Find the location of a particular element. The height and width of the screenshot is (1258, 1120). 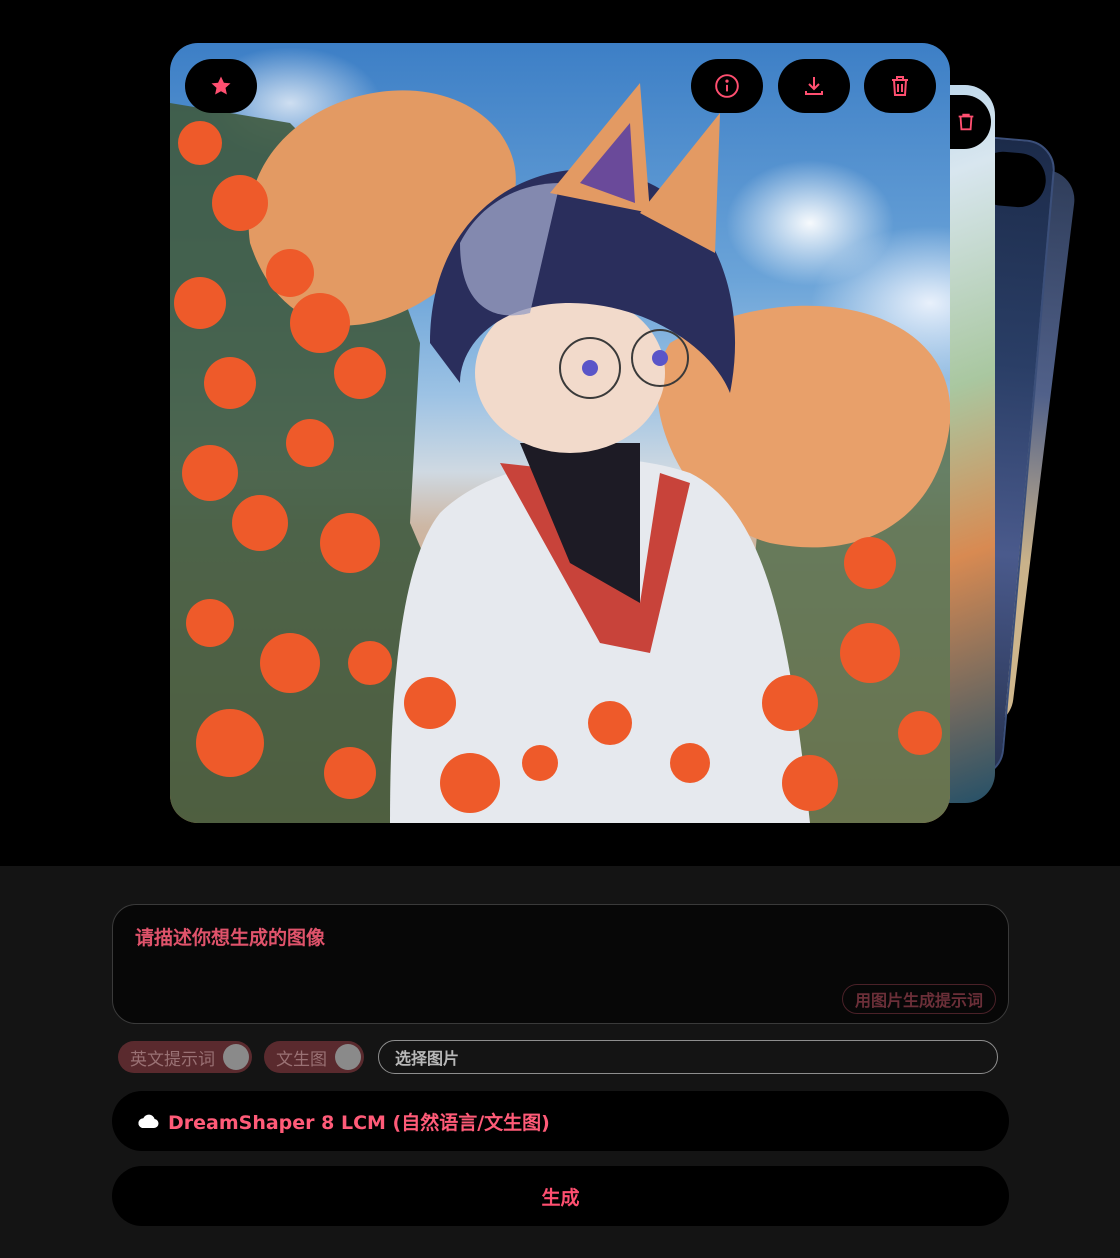

options-row: 英文提示词 文生图 选择图片 is located at coordinates (558, 1057).